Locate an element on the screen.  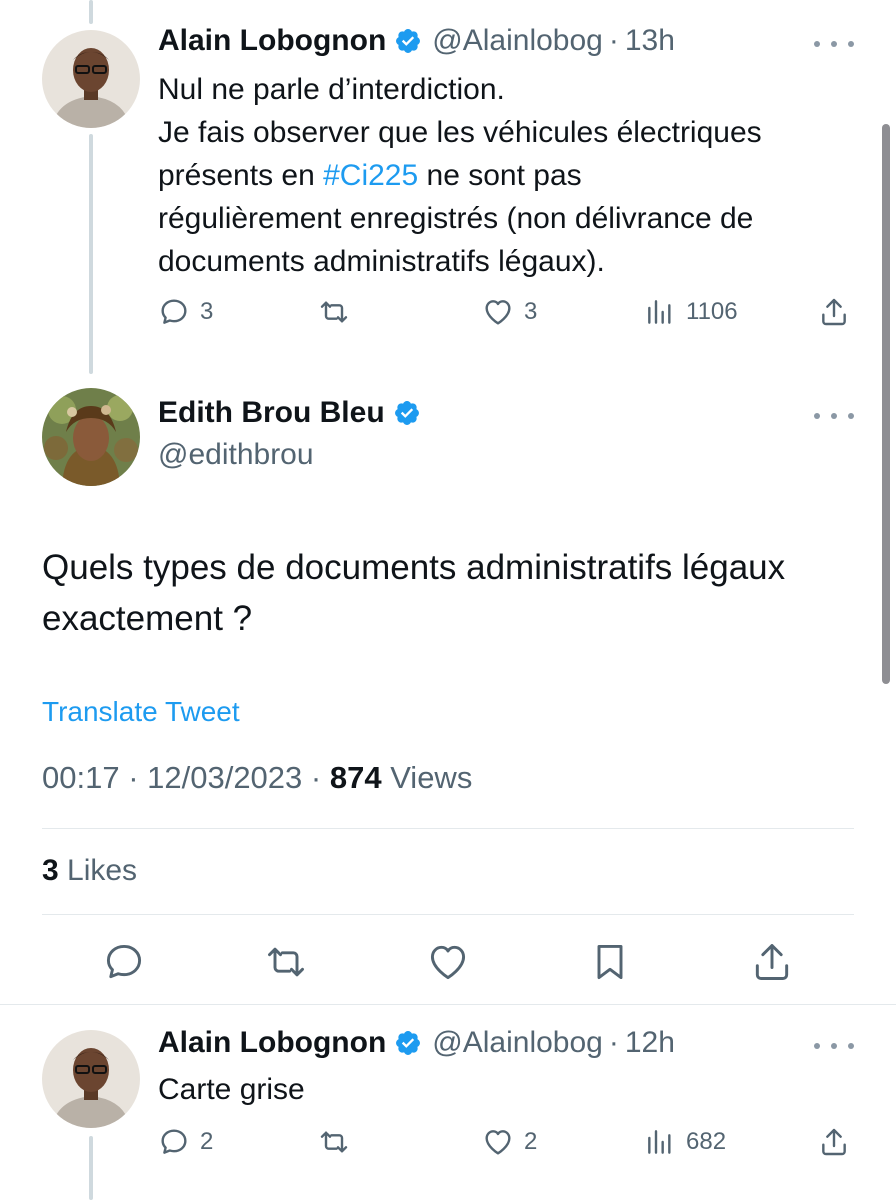
tweet2-actions: 2 2 682 is located at coordinates (506, 1146).